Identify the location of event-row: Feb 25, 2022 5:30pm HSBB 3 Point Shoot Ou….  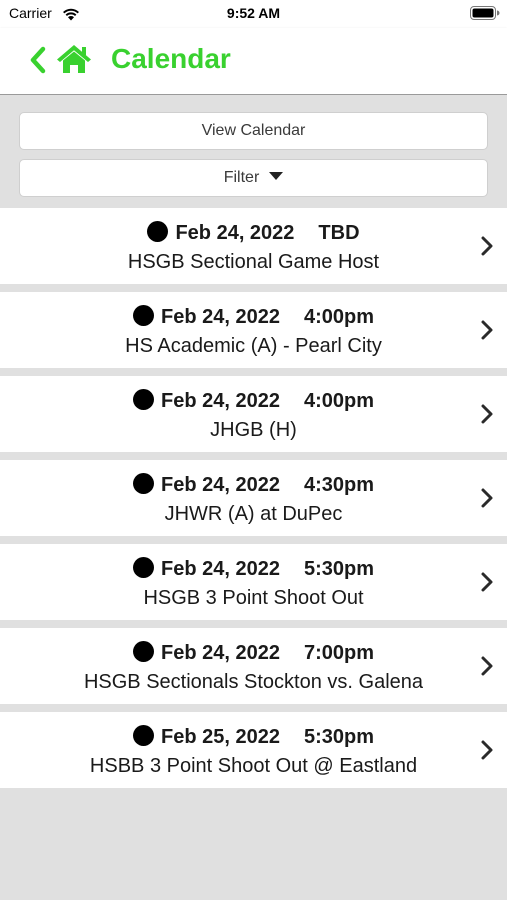
(253, 750).